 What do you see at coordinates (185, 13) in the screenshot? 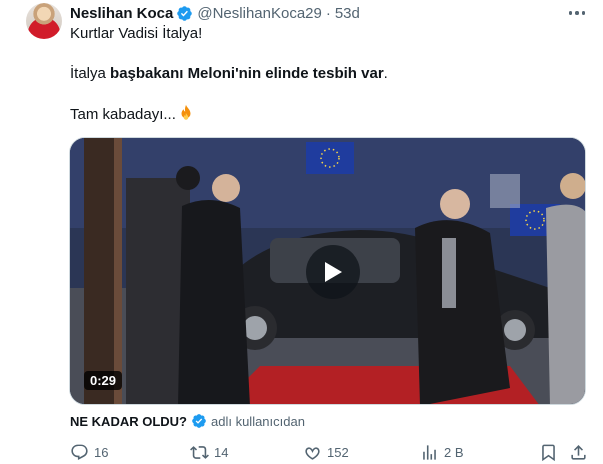
I see `verified-badge-icon` at bounding box center [185, 13].